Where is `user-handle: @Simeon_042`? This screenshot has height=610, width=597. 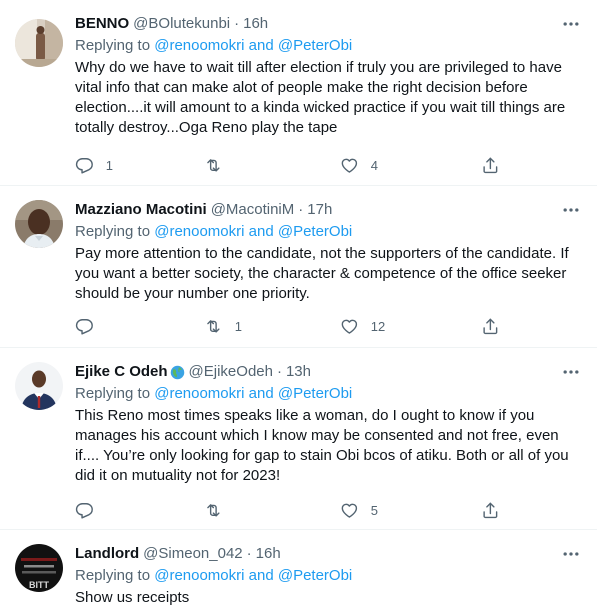
user-handle: @Simeon_042 is located at coordinates (192, 554).